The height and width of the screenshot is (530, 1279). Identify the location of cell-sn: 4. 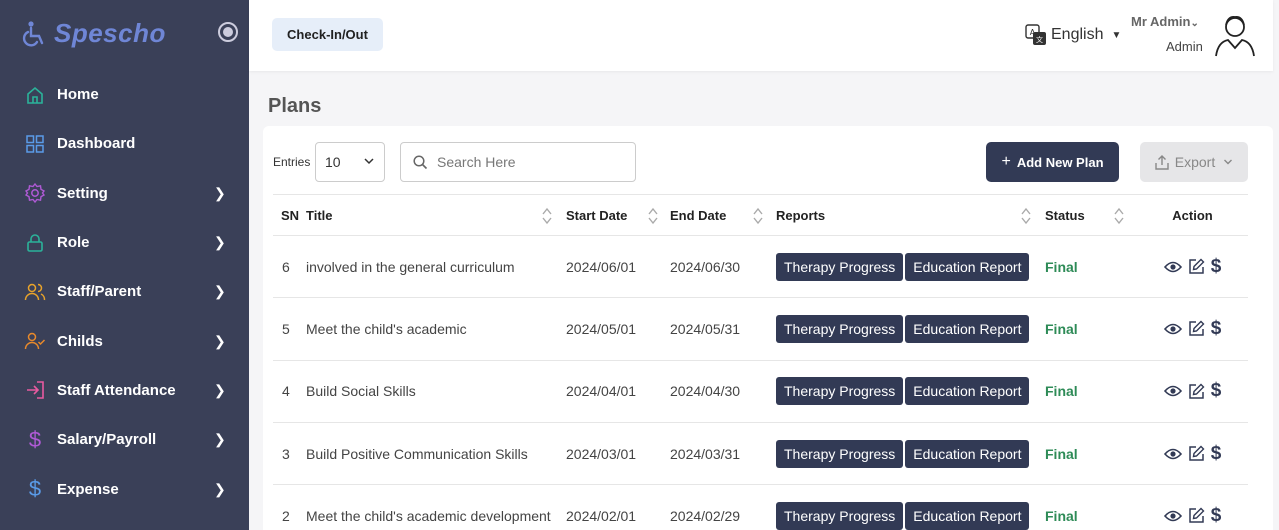
(289, 391).